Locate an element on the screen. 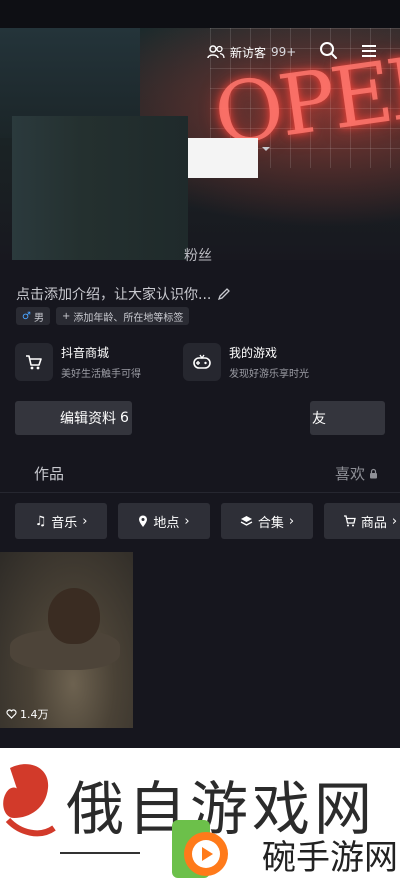 This screenshot has width=400, height=888. menu-icon is located at coordinates (369, 51).